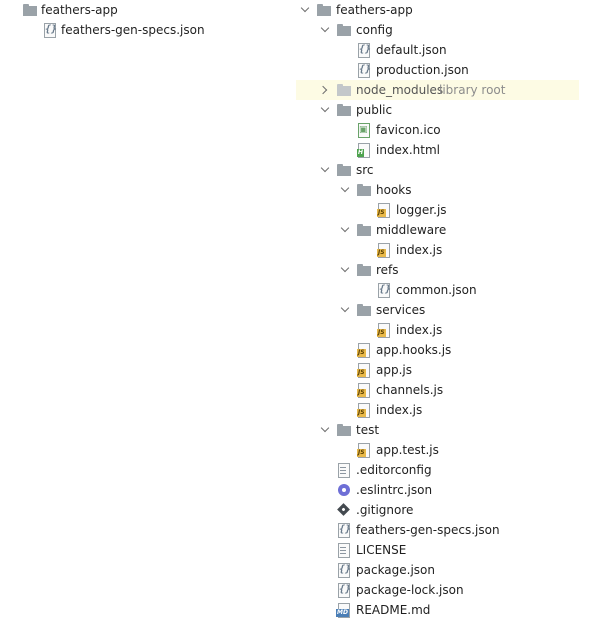 Image resolution: width=608 pixels, height=622 pixels. Describe the element at coordinates (401, 310) in the screenshot. I see `tree-item-label: services` at that location.